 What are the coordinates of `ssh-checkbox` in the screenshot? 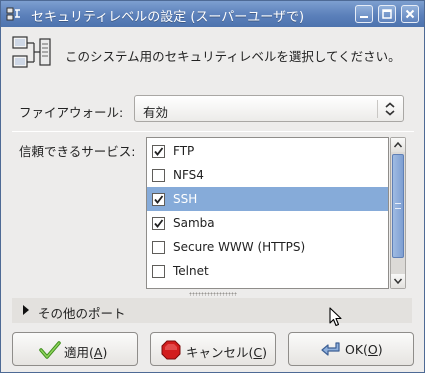 It's located at (158, 199).